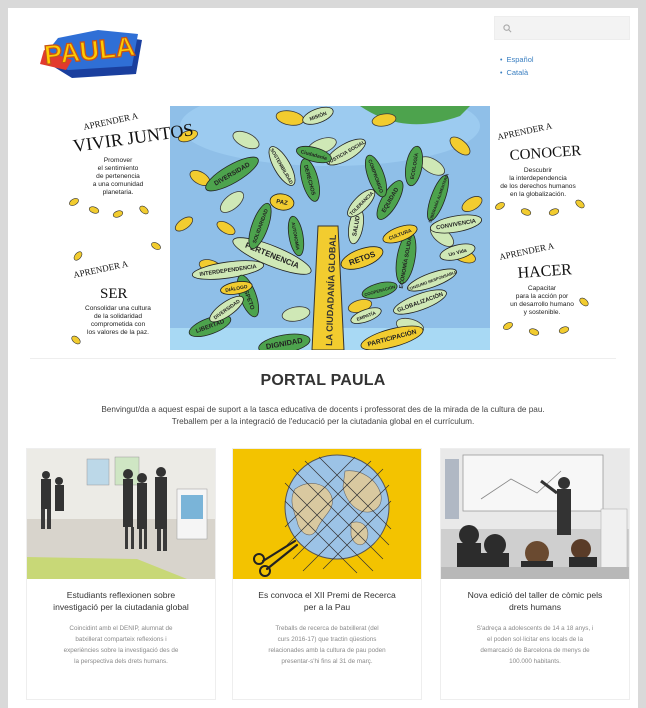 The image size is (646, 708). What do you see at coordinates (535, 661) in the screenshot?
I see `card-3-text-line-4: 100.000 habitants.` at bounding box center [535, 661].